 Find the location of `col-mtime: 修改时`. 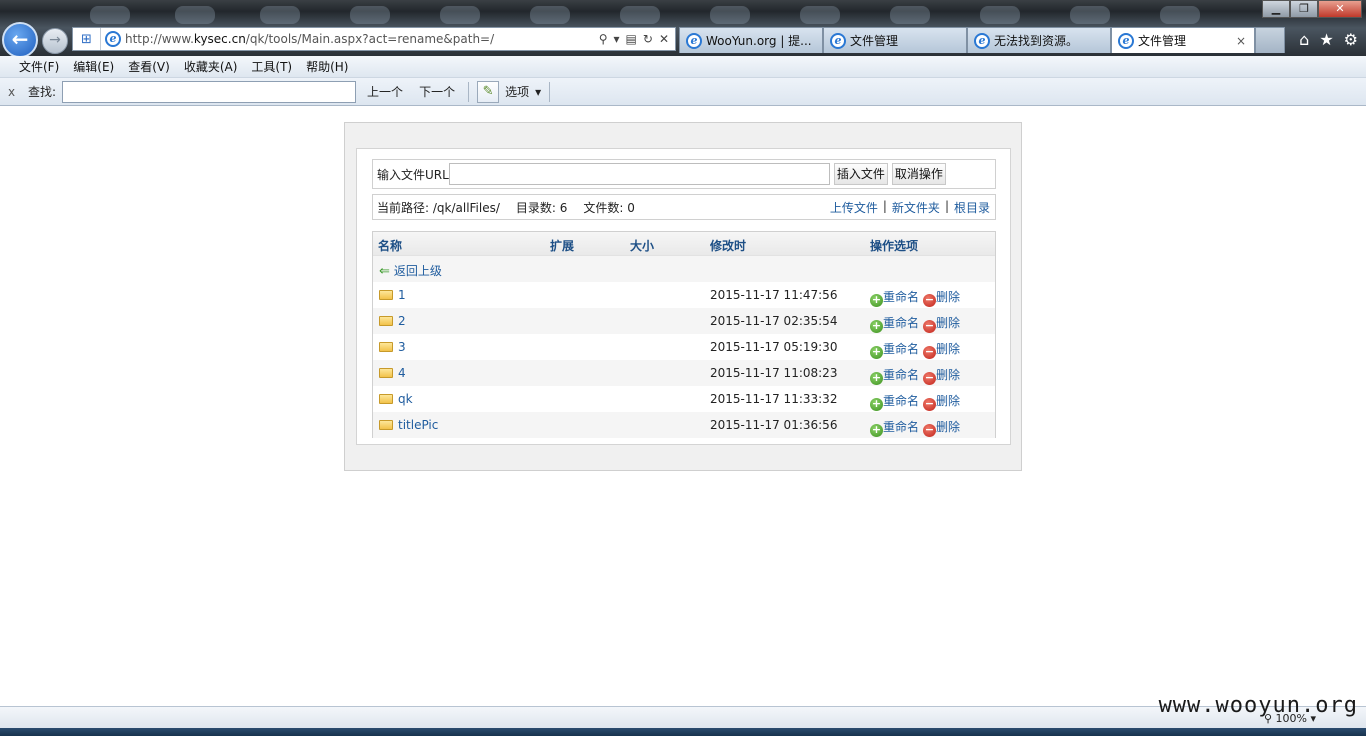

col-mtime: 修改时 is located at coordinates (728, 245).